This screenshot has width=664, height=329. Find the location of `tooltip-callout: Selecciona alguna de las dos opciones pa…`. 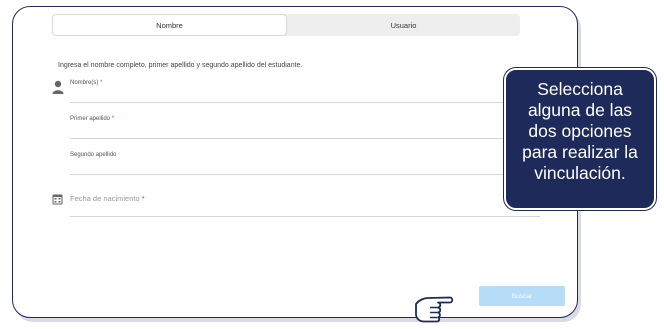

tooltip-callout: Selecciona alguna de las dos opciones pa… is located at coordinates (580, 139).